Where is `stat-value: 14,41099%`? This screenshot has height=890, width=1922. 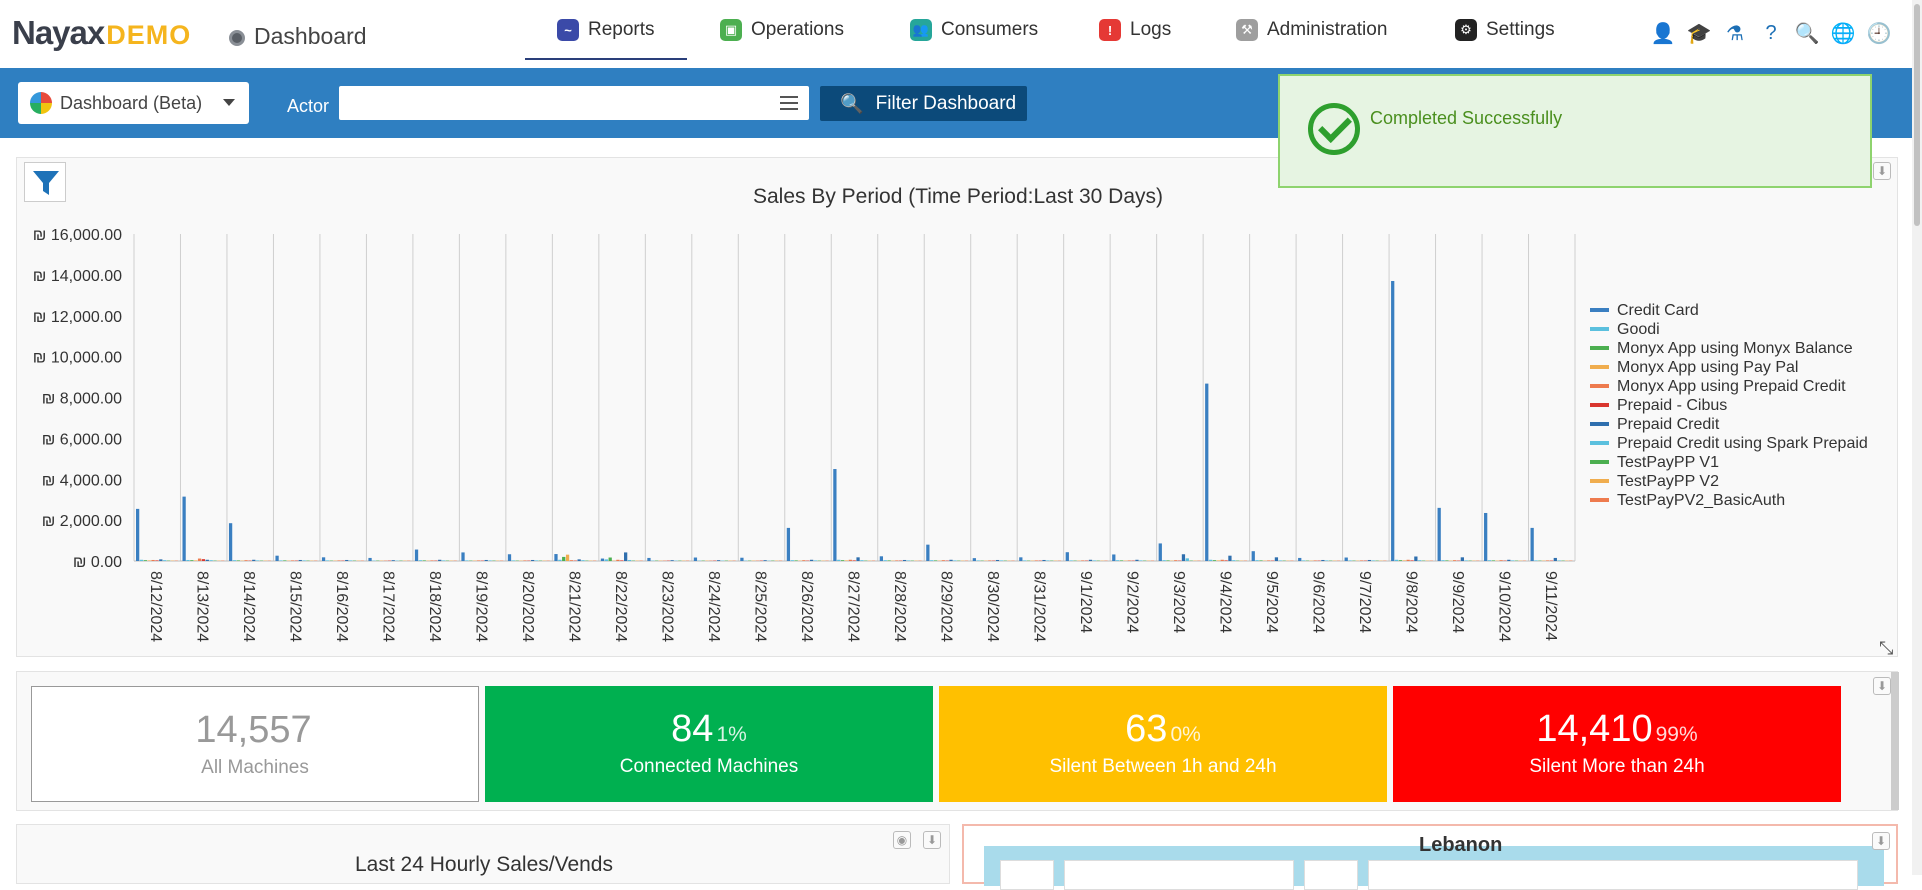
stat-value: 14,41099% is located at coordinates (1617, 729).